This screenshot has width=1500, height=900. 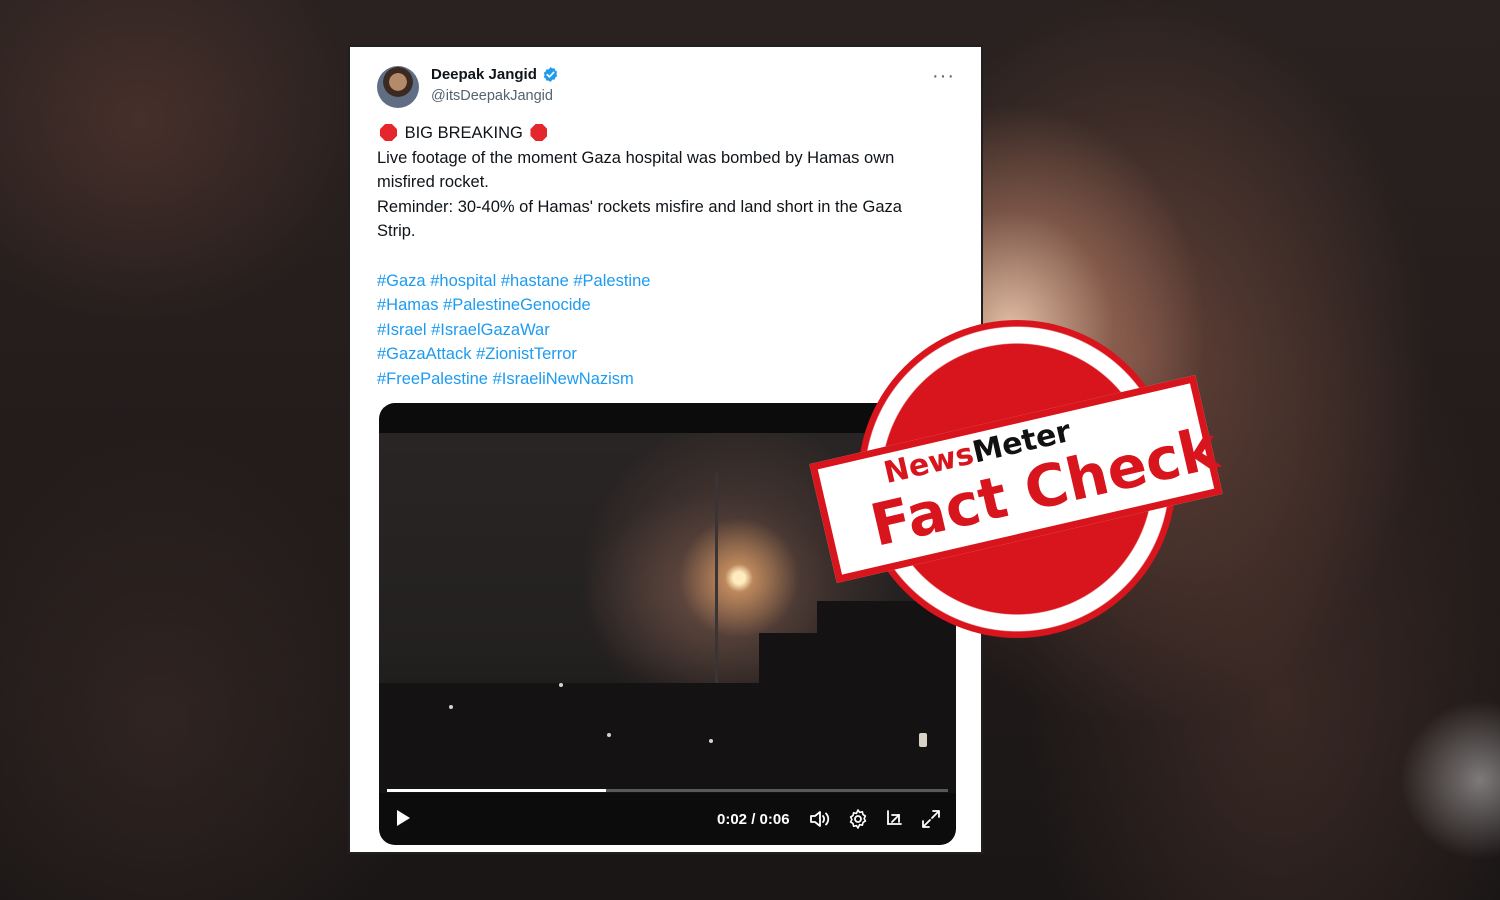 I want to click on headline-line: BIG BREAKING, so click(x=669, y=133).